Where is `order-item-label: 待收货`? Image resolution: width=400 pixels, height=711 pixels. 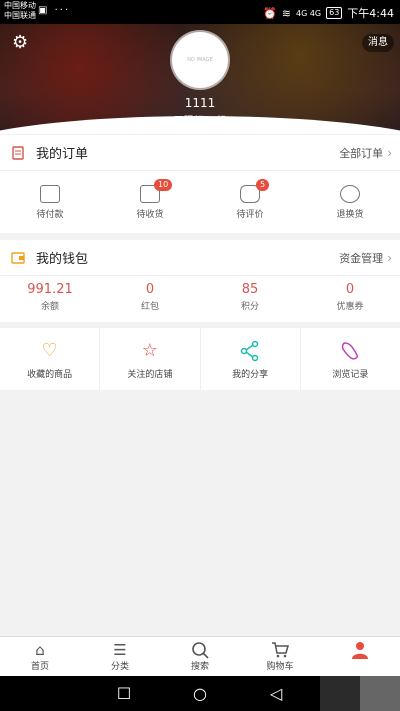
order-item-label: 待收货 is located at coordinates (150, 215).